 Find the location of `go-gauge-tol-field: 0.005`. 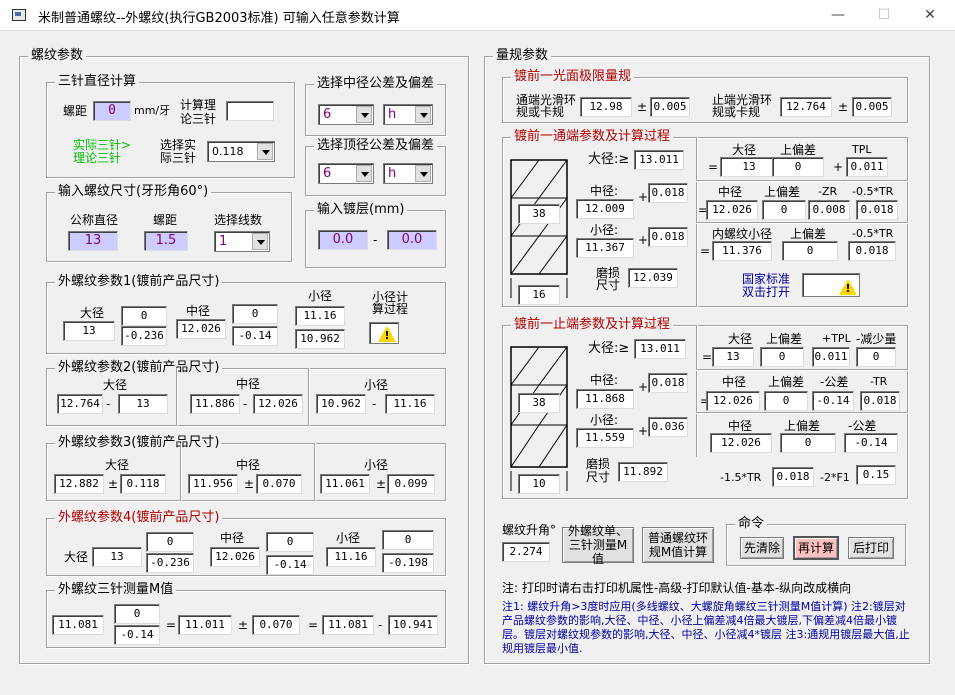

go-gauge-tol-field: 0.005 is located at coordinates (670, 107).